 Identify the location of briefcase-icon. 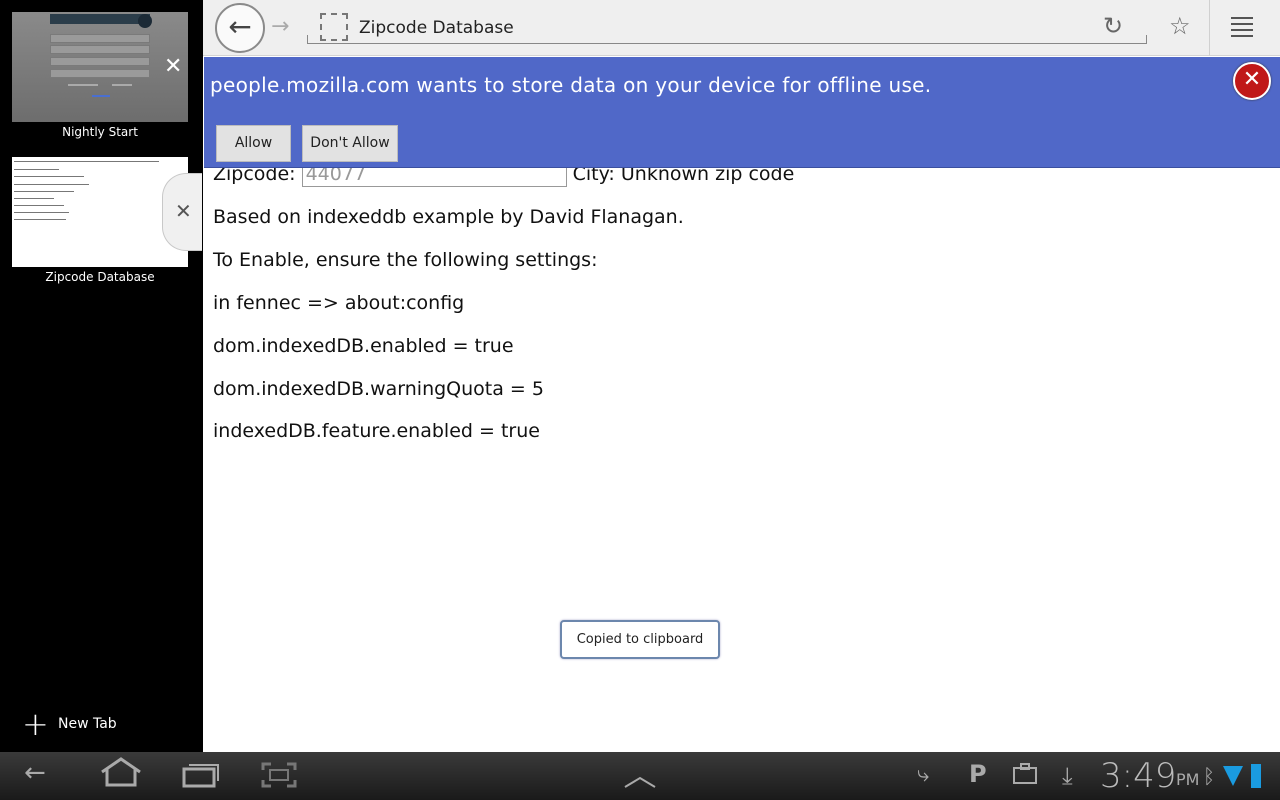
(1025, 776).